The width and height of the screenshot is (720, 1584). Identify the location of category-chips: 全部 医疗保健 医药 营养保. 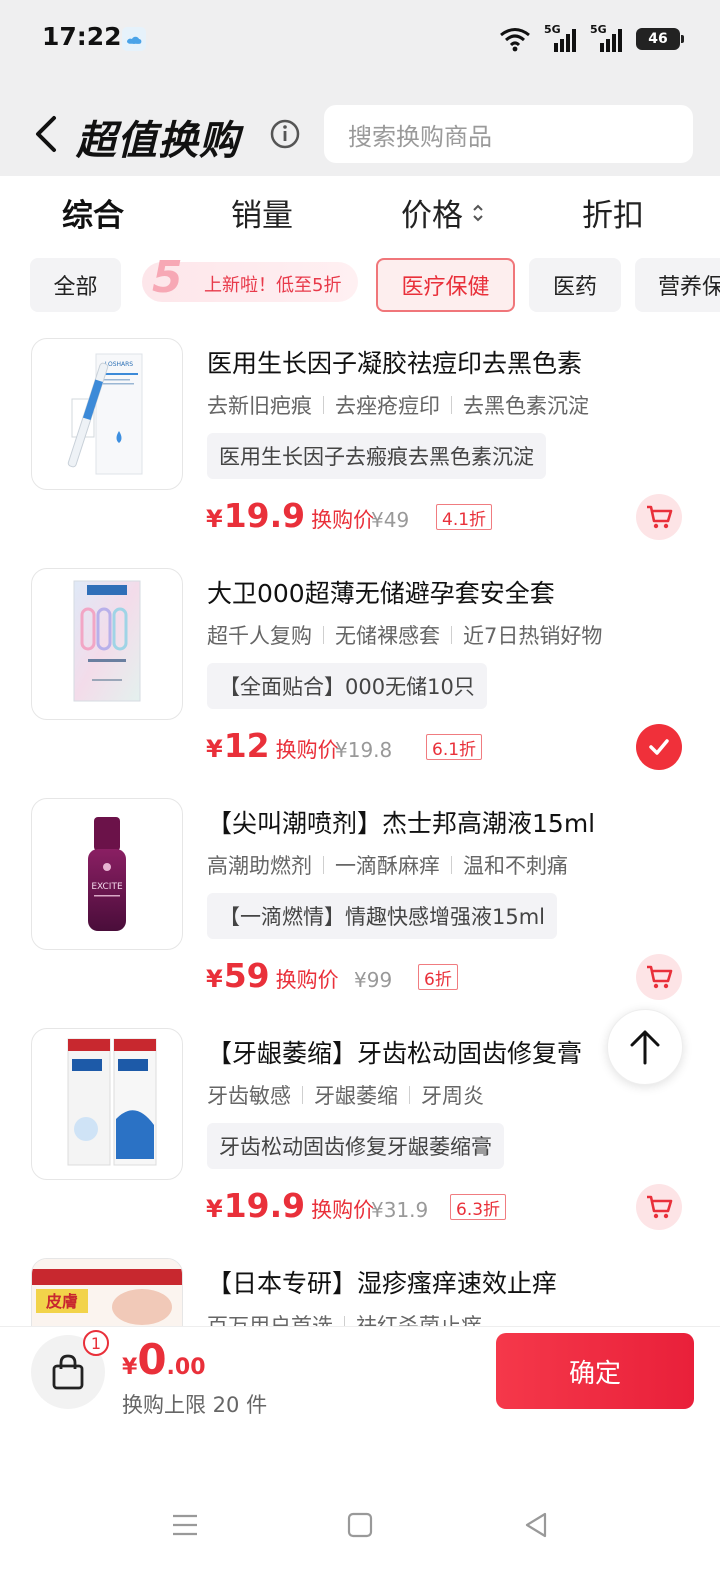
(360, 285).